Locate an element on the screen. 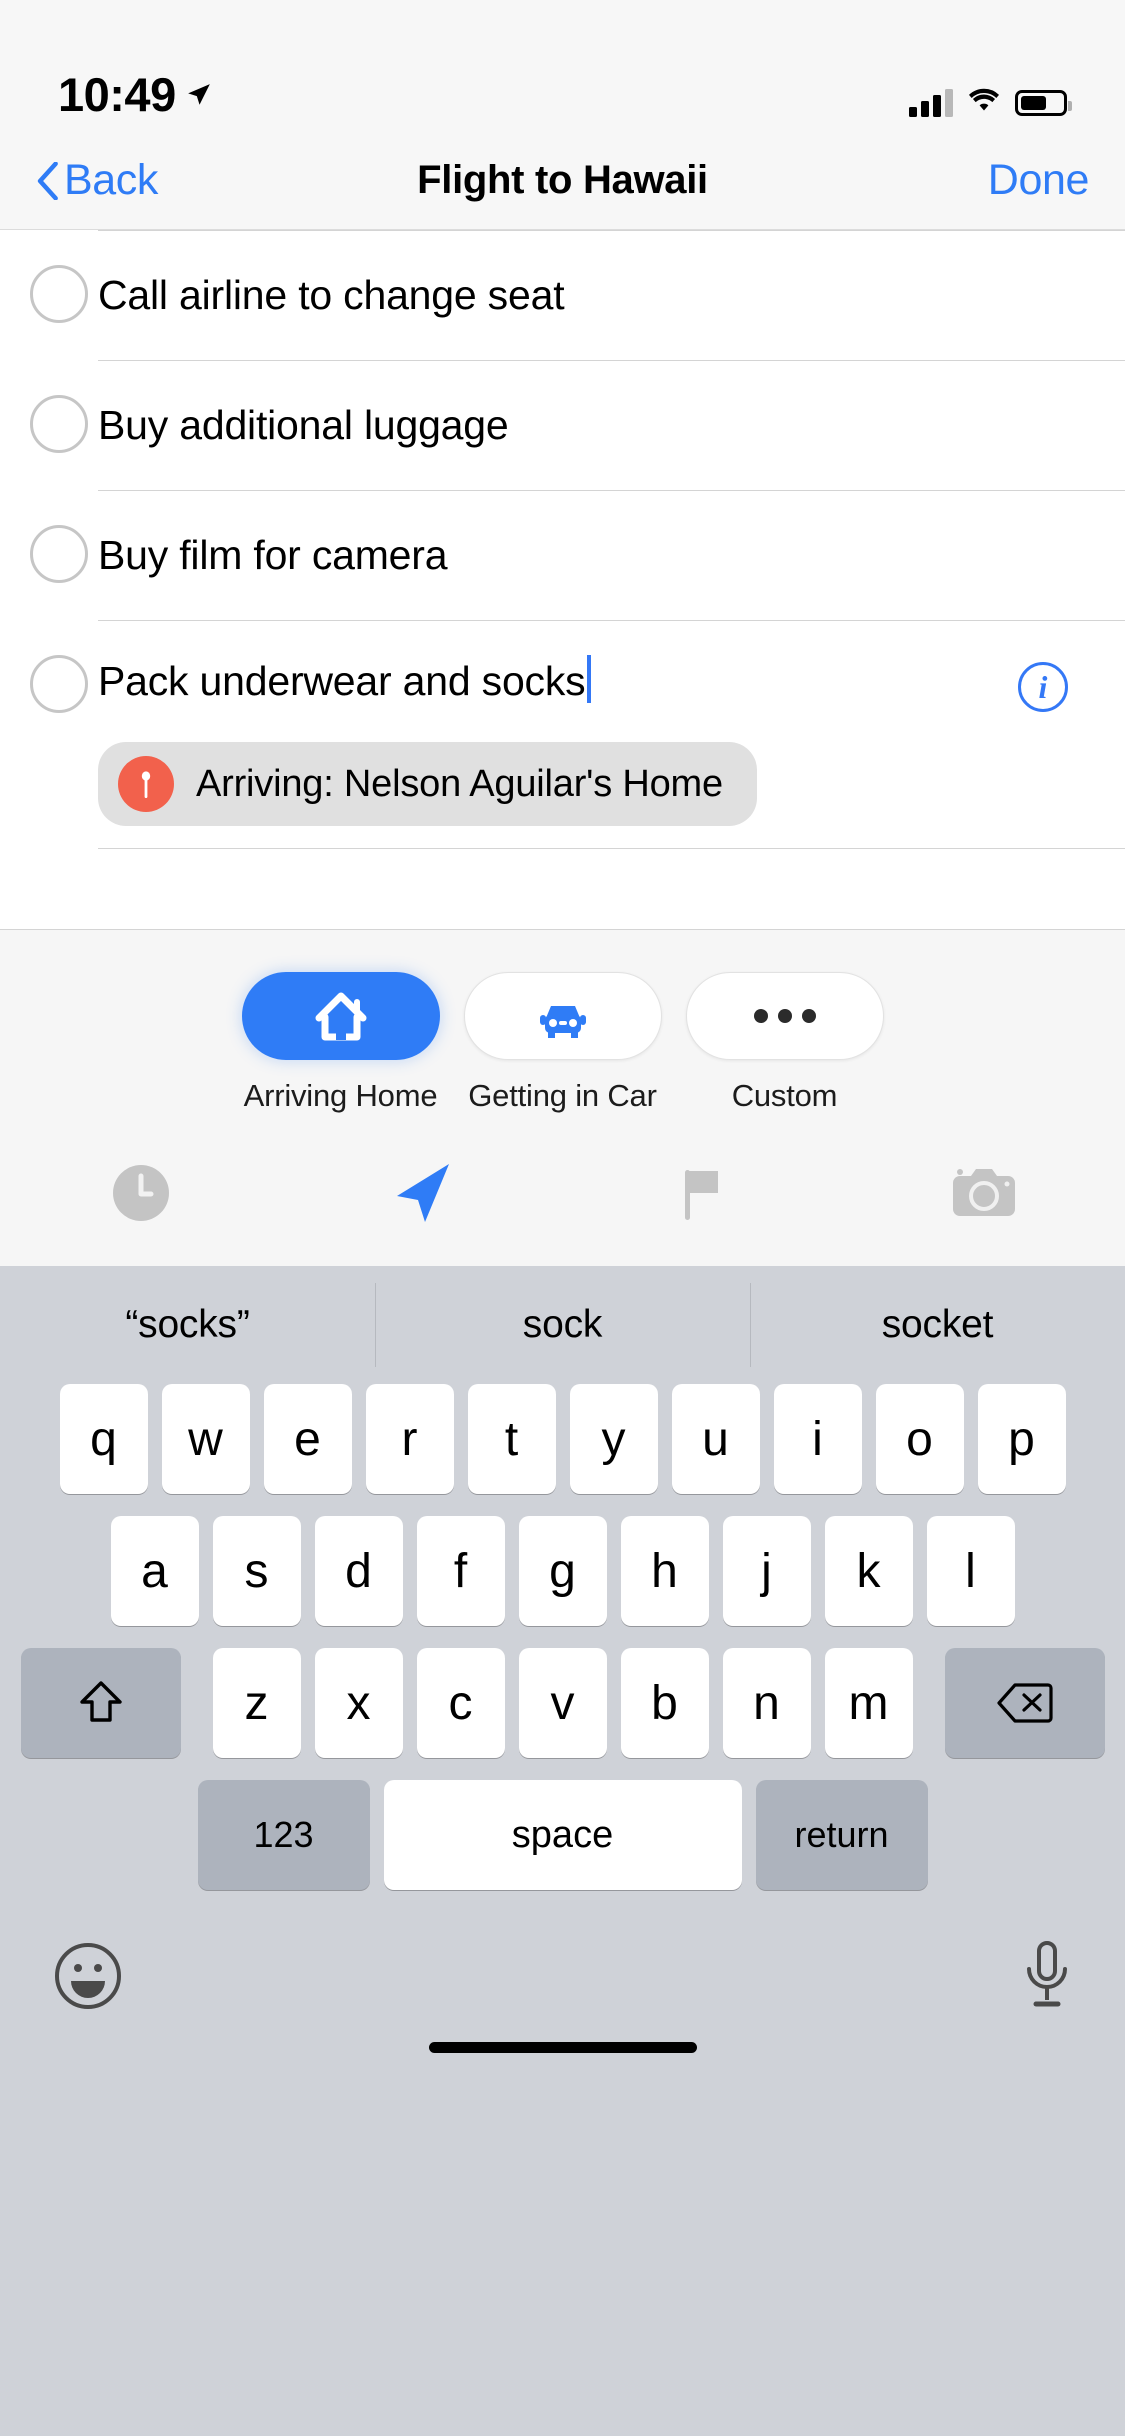 The height and width of the screenshot is (2436, 1125). key-w: w is located at coordinates (205, 1439).